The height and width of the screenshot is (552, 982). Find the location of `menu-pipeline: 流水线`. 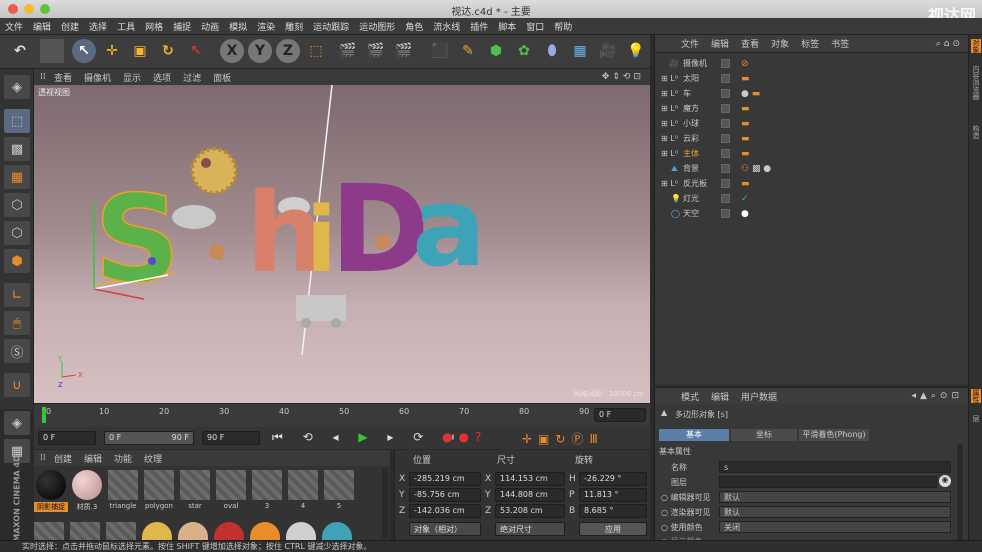

menu-pipeline: 流水线 is located at coordinates (446, 26).